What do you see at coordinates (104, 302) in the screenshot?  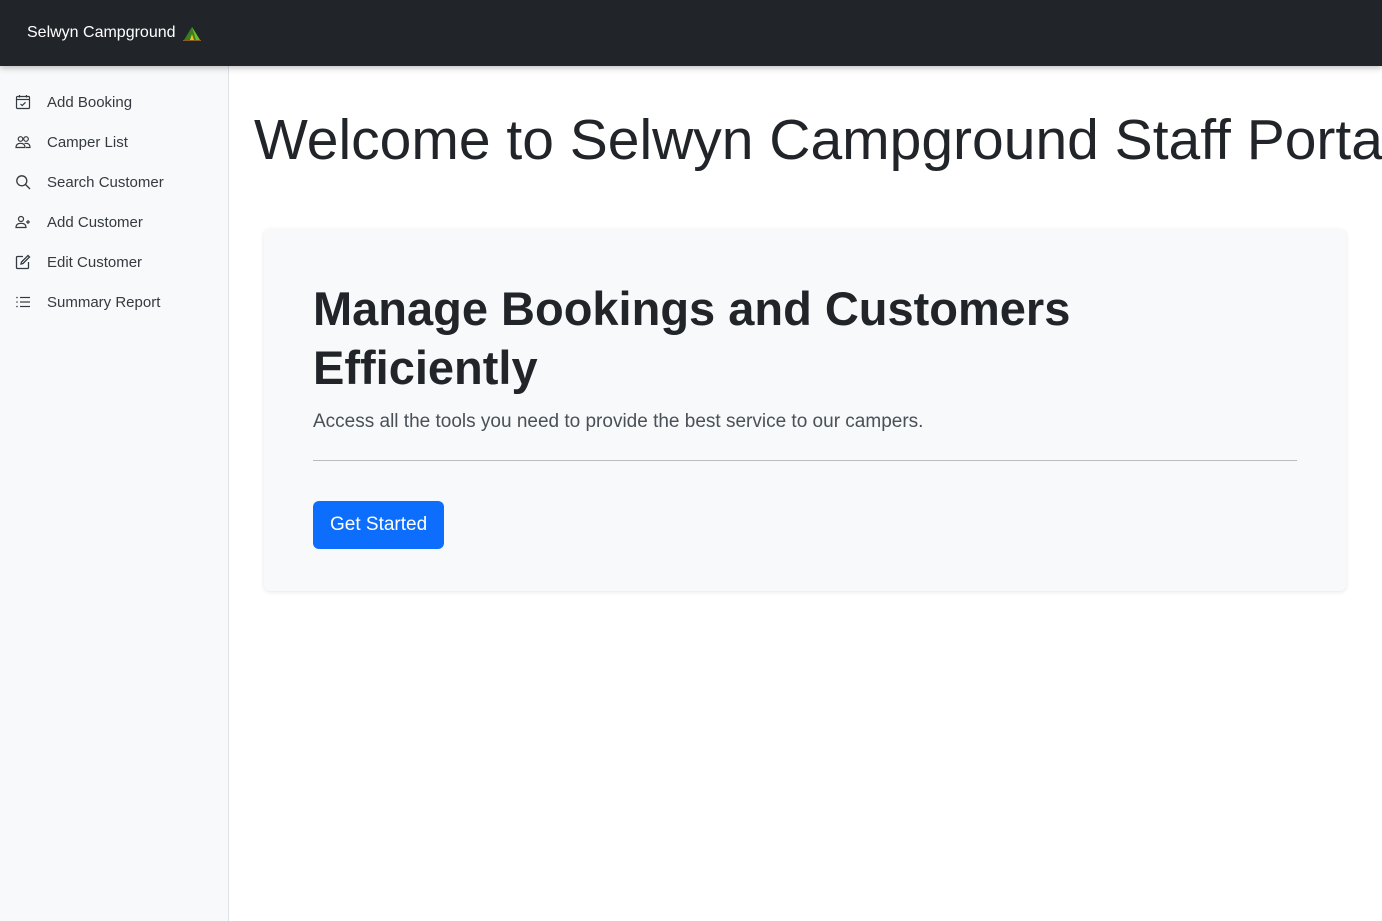 I see `sidebar-item-label: Summary Report` at bounding box center [104, 302].